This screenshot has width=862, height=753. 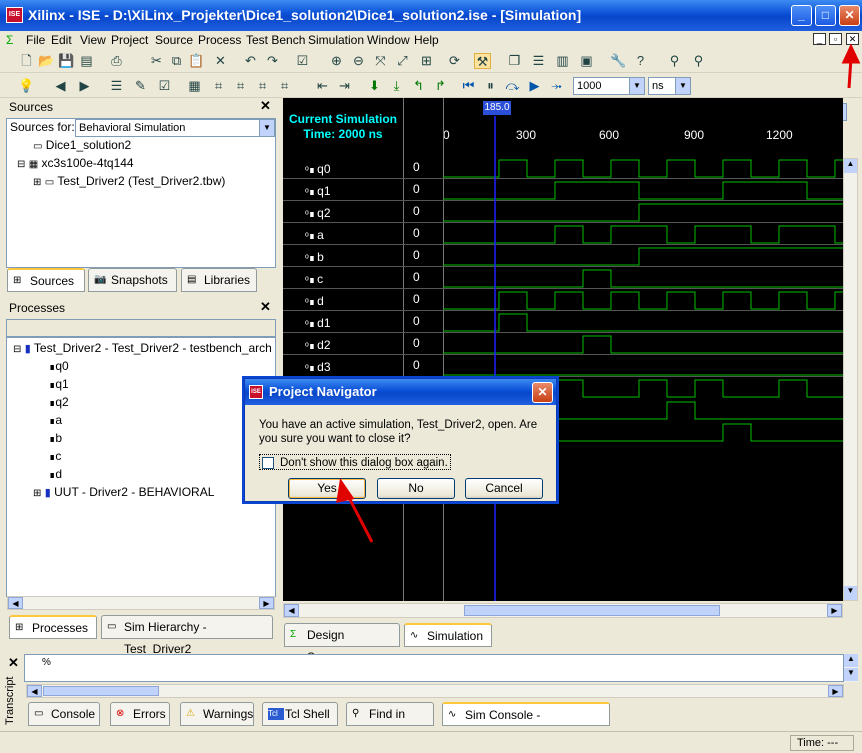 I want to click on tab-processes: ⊞ Processes, so click(x=53, y=627).